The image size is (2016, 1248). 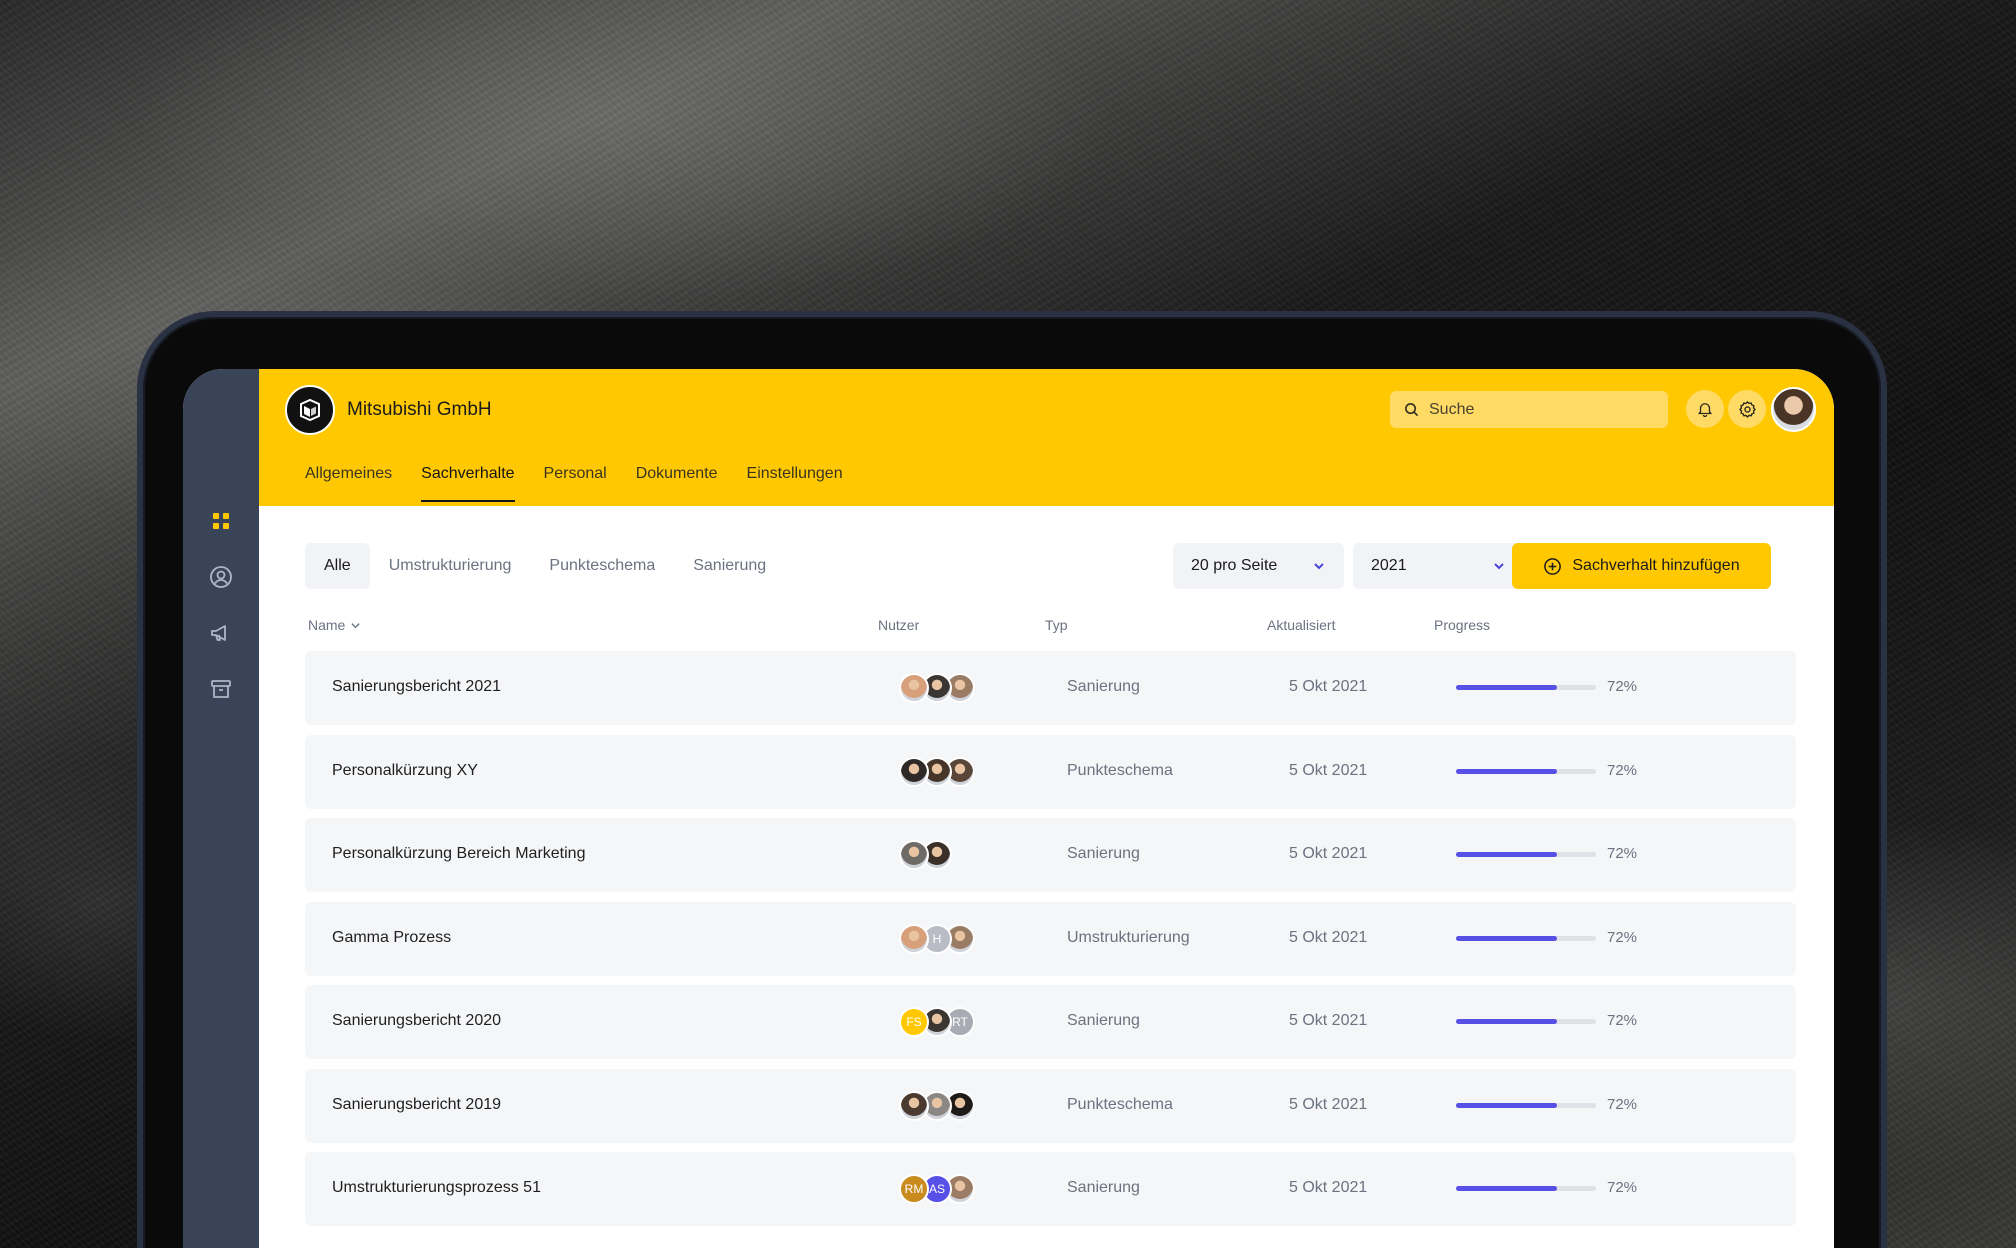 What do you see at coordinates (937, 1022) in the screenshot?
I see `row-user-avatars: FS RT` at bounding box center [937, 1022].